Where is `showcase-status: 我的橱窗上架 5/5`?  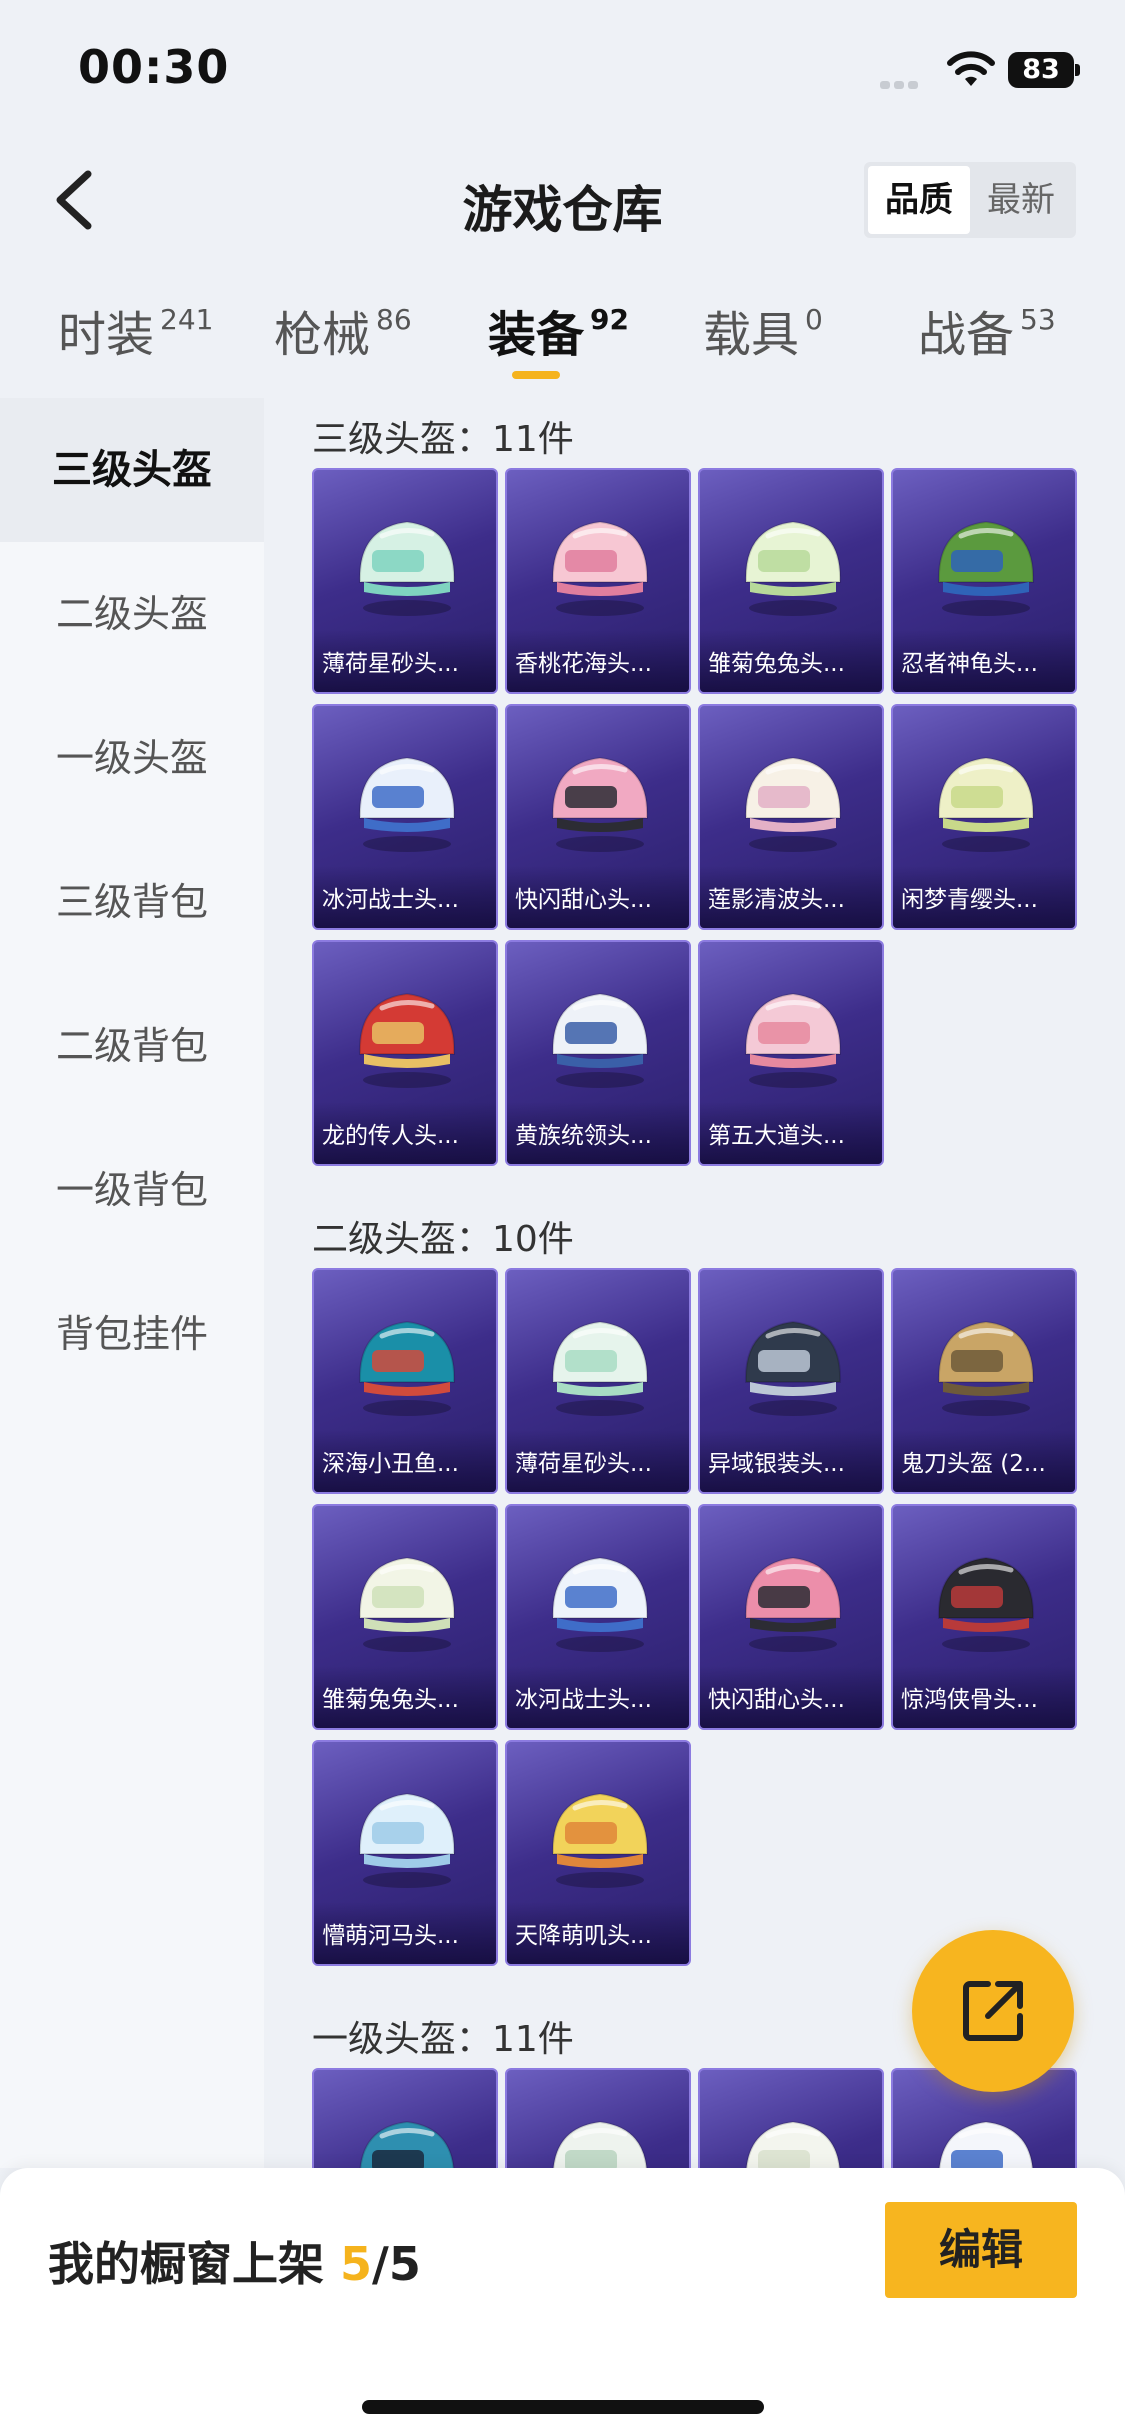
showcase-status: 我的橱窗上架 5/5 is located at coordinates (234, 2264).